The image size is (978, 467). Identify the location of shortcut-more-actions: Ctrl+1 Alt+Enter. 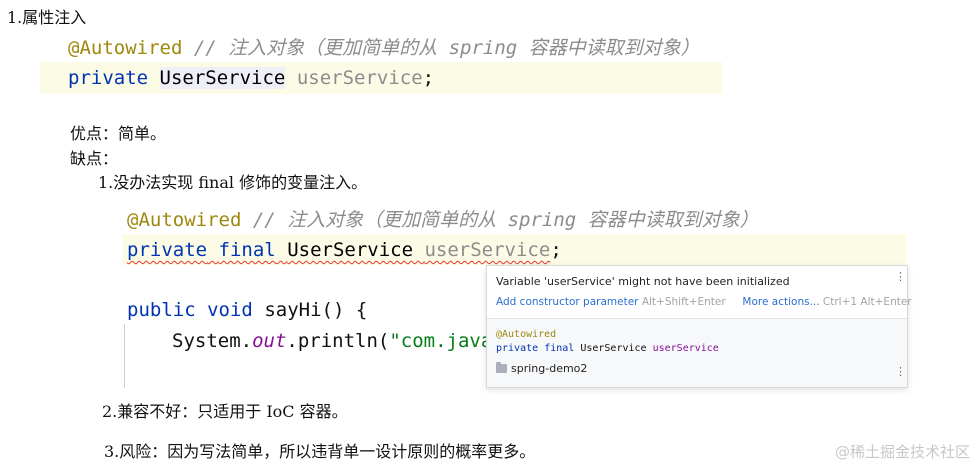
(867, 302).